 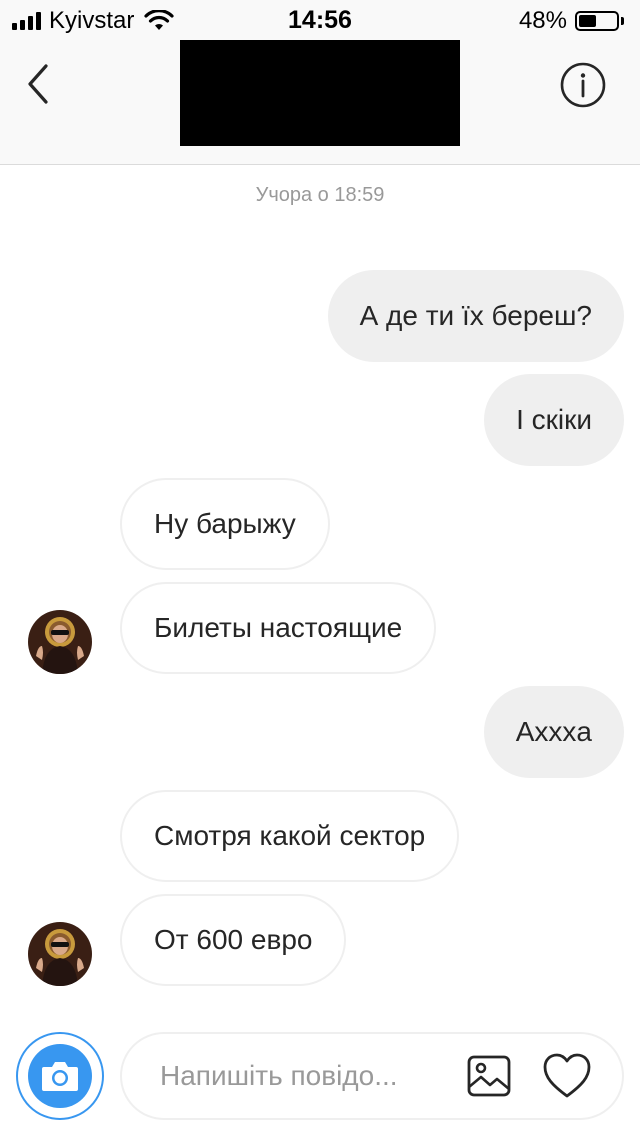 What do you see at coordinates (320, 195) in the screenshot?
I see `conversation-timestamp: Учора о 18:59` at bounding box center [320, 195].